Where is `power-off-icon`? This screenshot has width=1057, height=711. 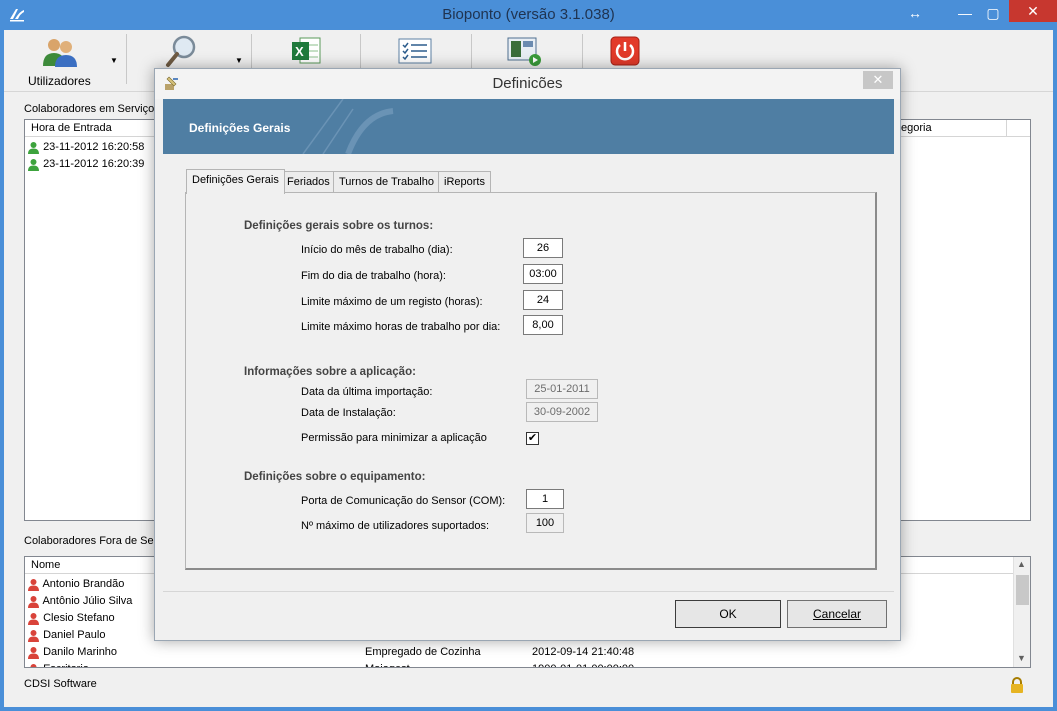
power-off-icon is located at coordinates (625, 51).